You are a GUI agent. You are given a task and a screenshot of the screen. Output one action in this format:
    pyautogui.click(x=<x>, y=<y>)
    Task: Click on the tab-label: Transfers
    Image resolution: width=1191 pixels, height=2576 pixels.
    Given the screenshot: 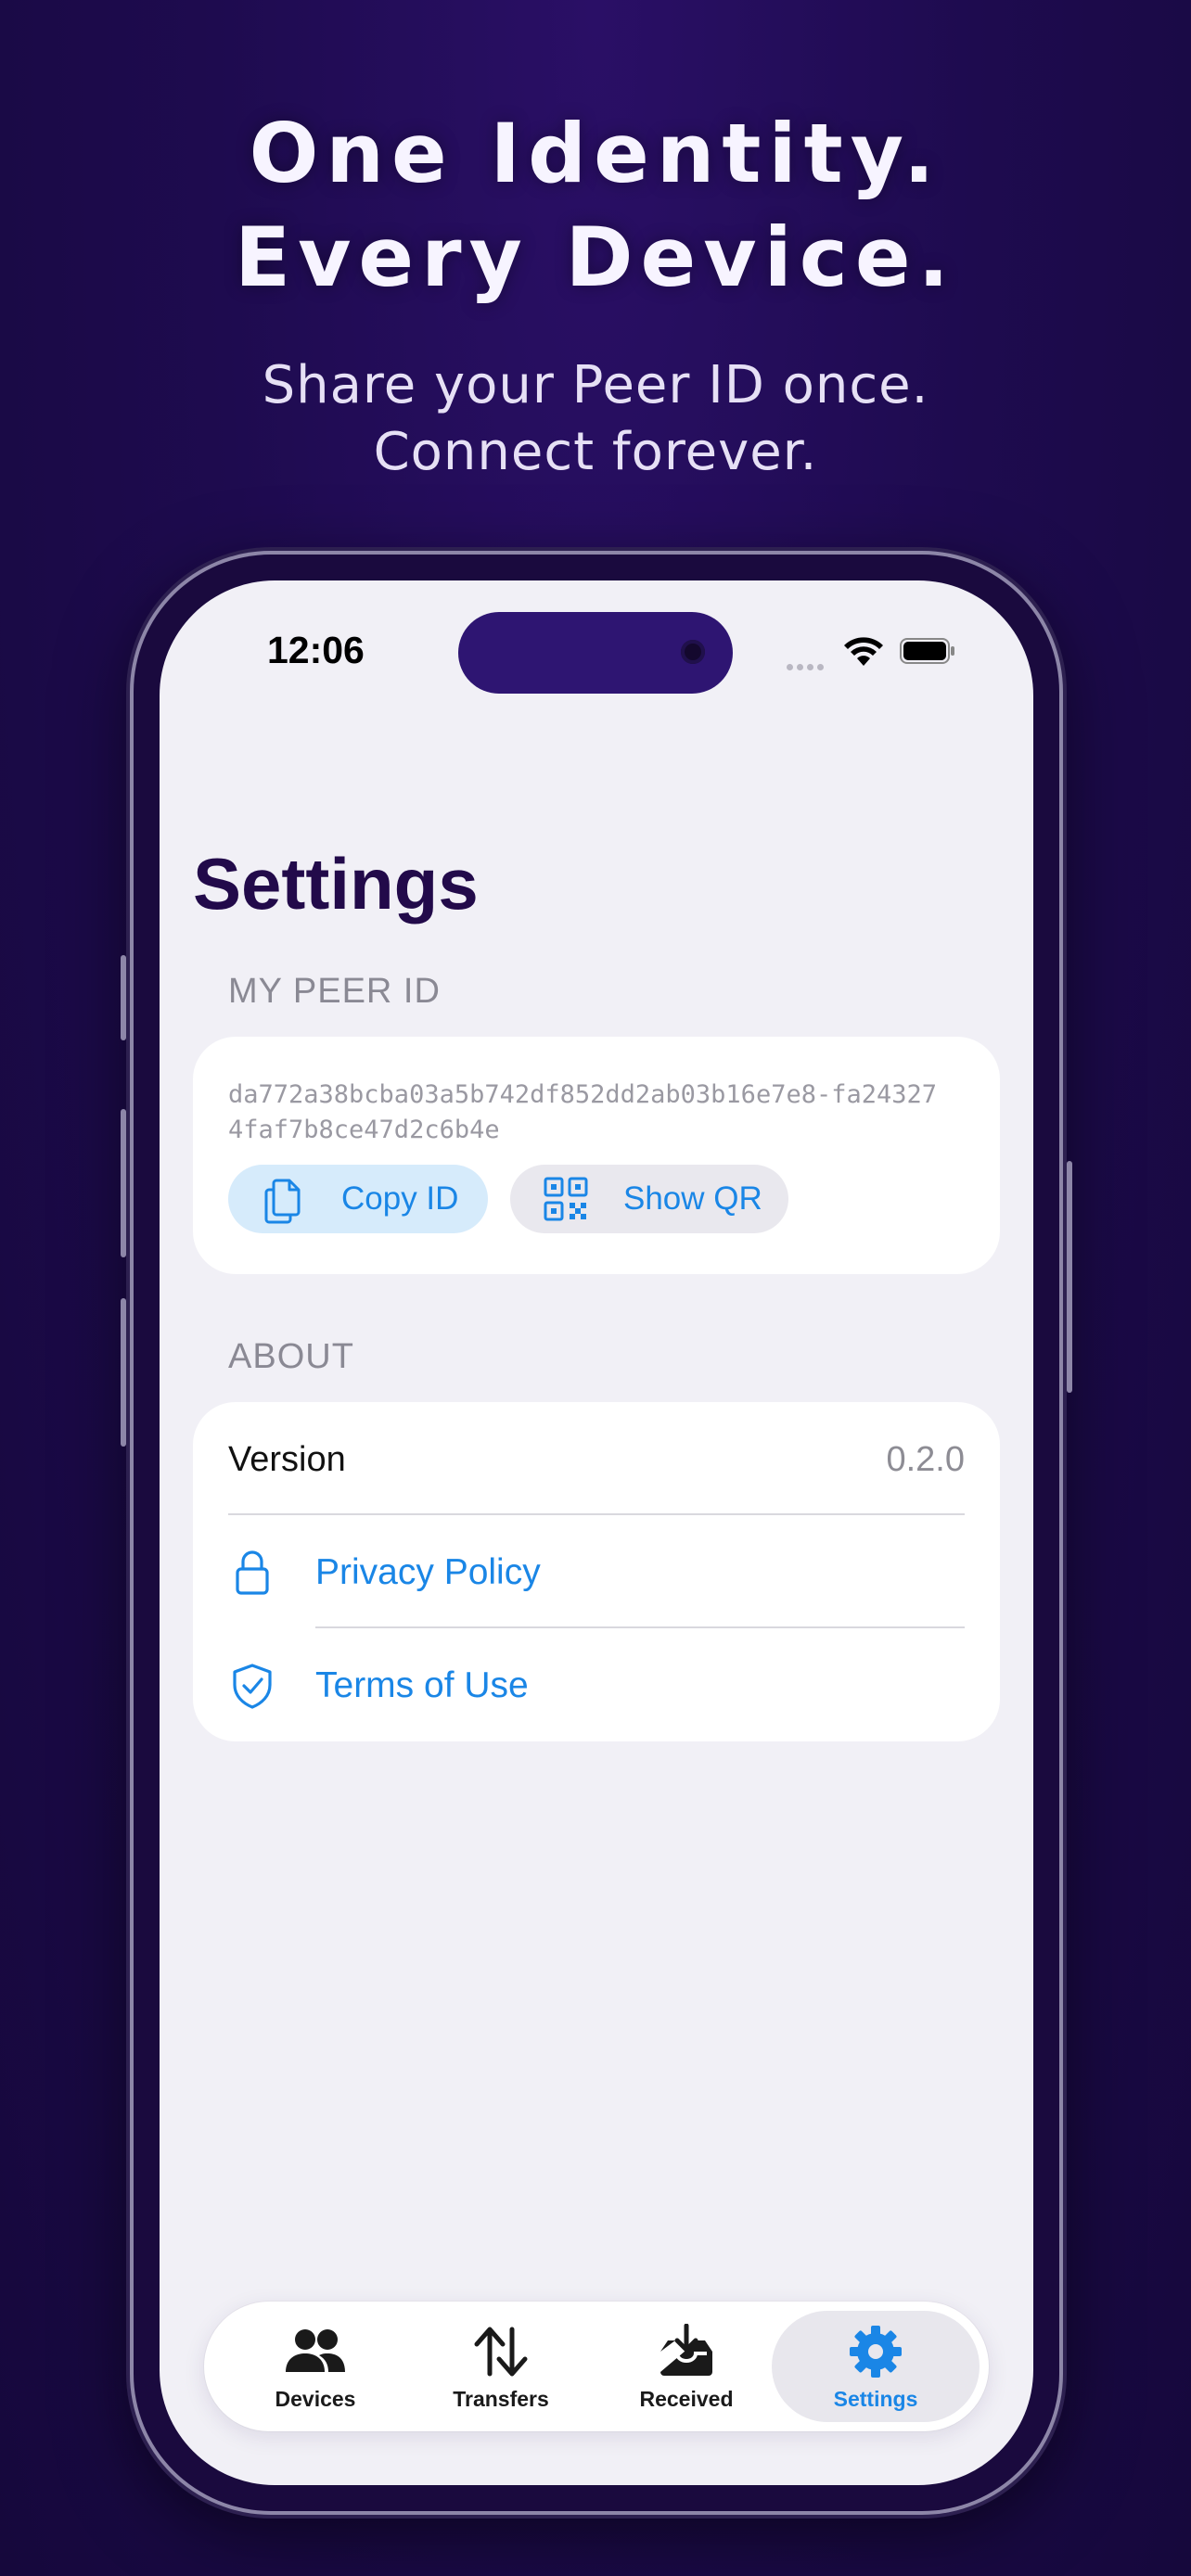 What is the action you would take?
    pyautogui.click(x=501, y=2399)
    